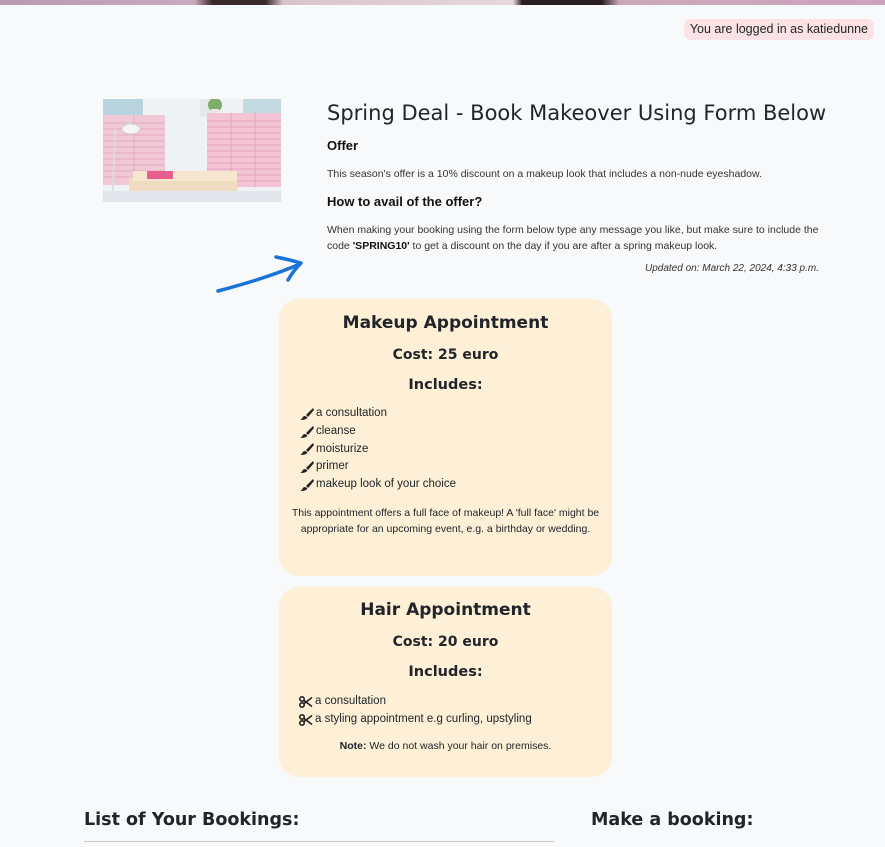 The height and width of the screenshot is (847, 885). I want to click on list-item: cleanse, so click(378, 432).